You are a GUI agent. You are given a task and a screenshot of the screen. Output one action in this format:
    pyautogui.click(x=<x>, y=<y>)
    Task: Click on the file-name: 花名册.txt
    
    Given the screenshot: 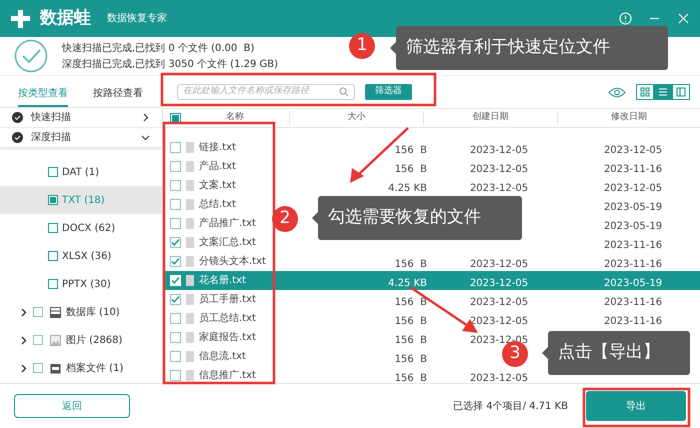 What is the action you would take?
    pyautogui.click(x=222, y=280)
    